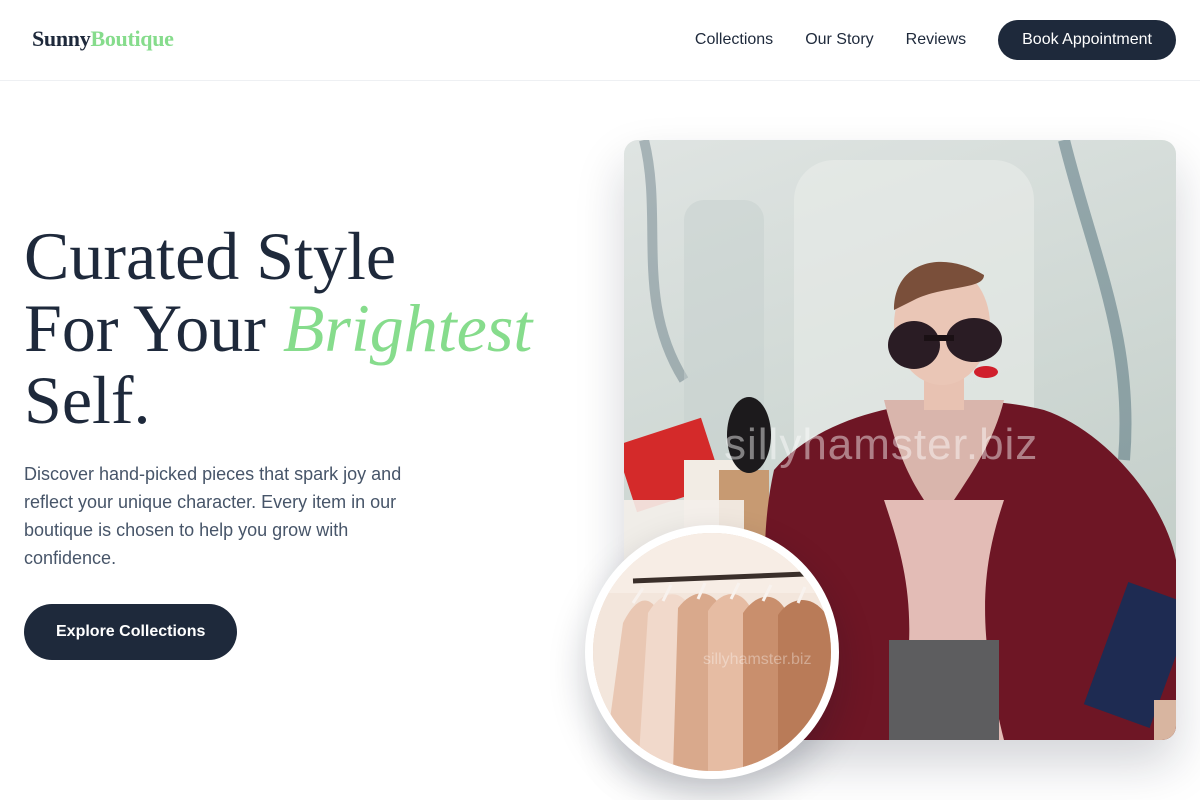  What do you see at coordinates (839, 40) in the screenshot?
I see `nav-link-our-story: Our Story` at bounding box center [839, 40].